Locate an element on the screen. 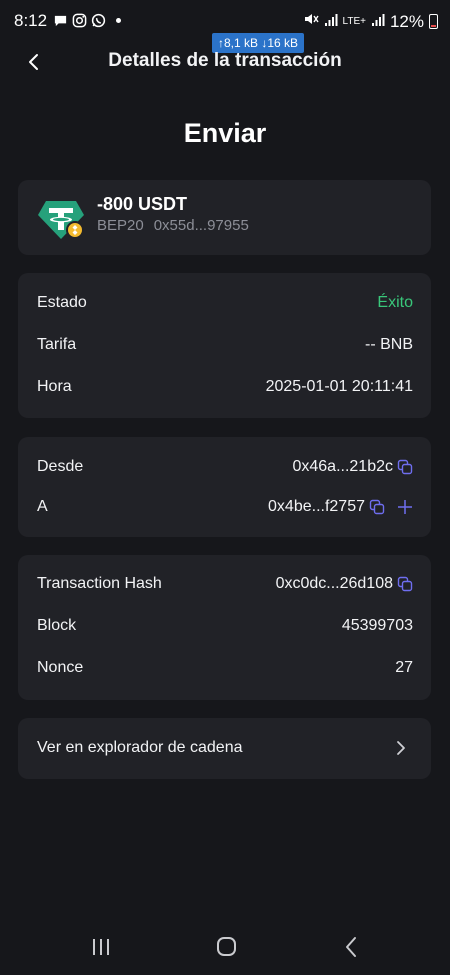  bnb-chain-badge-icon is located at coordinates (75, 230).